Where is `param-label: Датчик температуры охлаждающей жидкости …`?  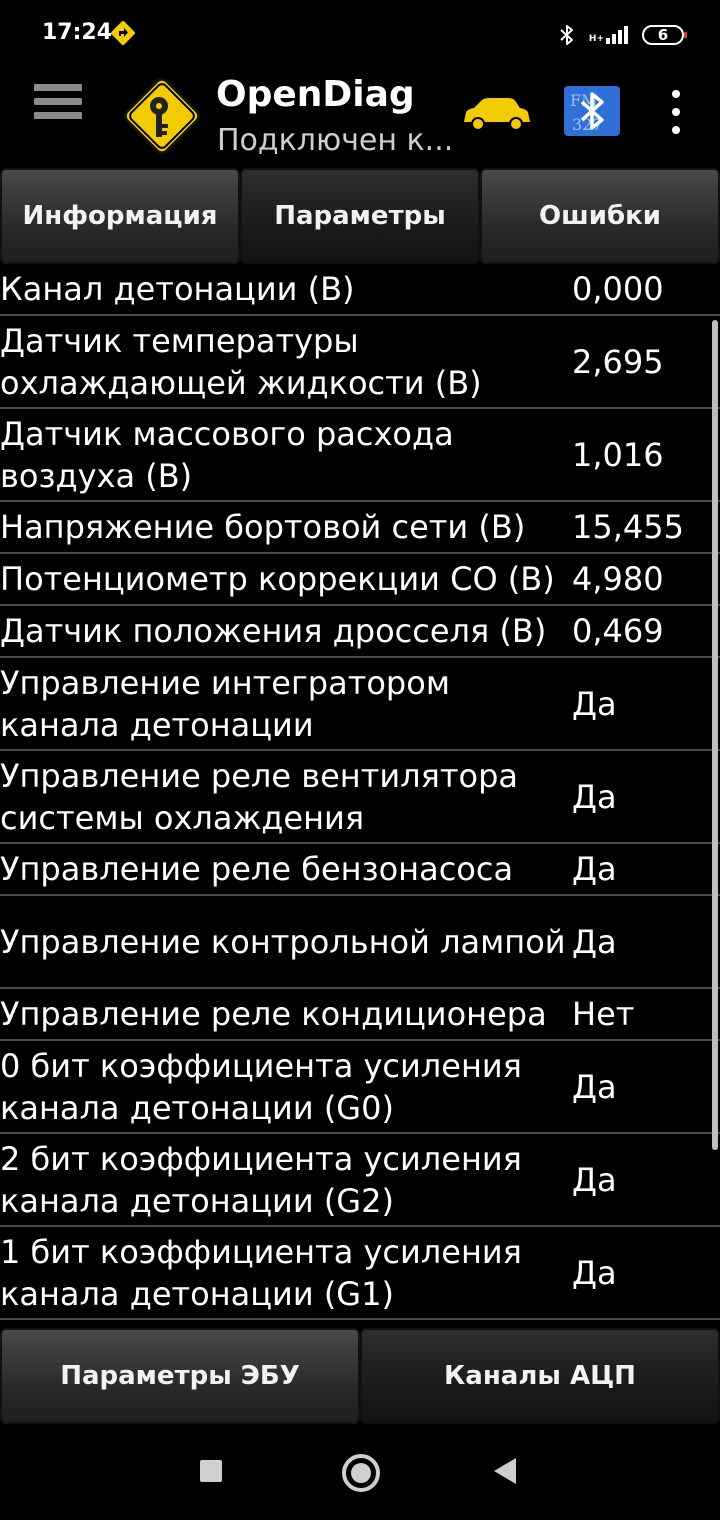 param-label: Датчик температуры охлаждающей жидкости … is located at coordinates (241, 361).